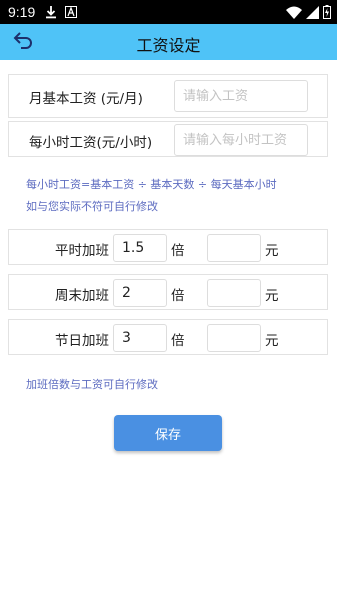 The image size is (337, 600). I want to click on modify-hint: 如与您实际不符可自行修改, so click(92, 206).